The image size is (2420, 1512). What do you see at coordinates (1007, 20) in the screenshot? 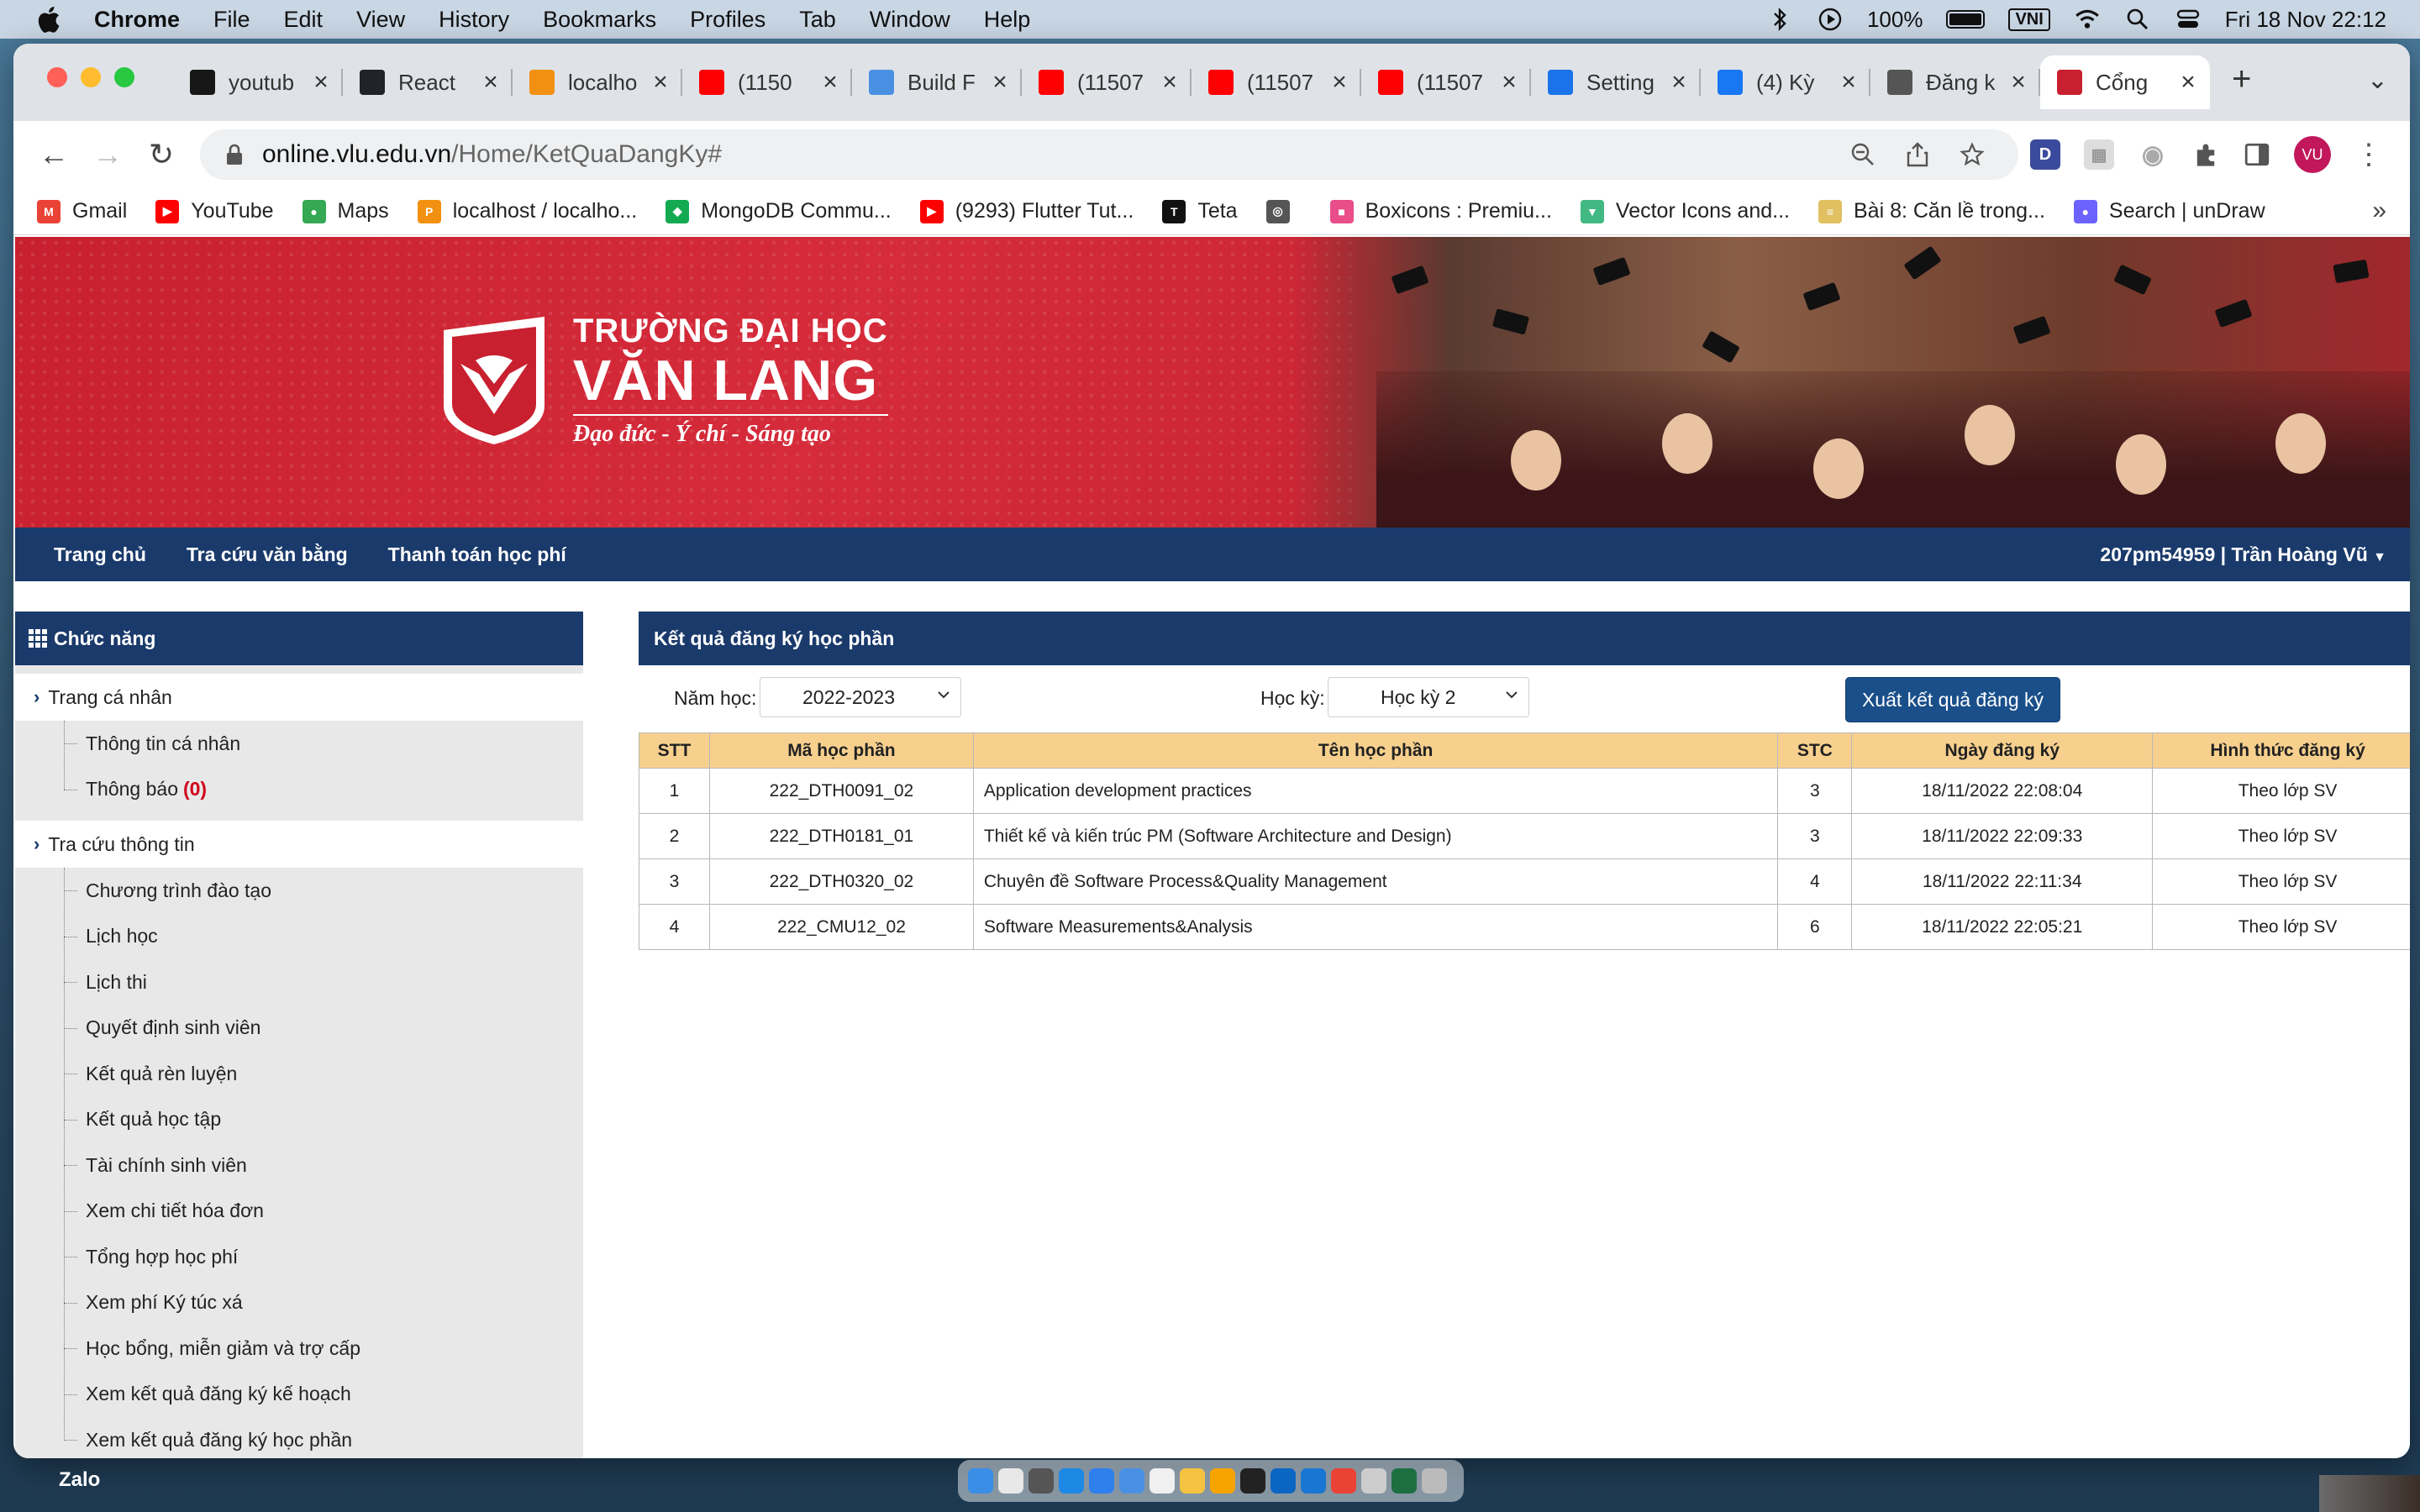
I see `menu-help: Help` at bounding box center [1007, 20].